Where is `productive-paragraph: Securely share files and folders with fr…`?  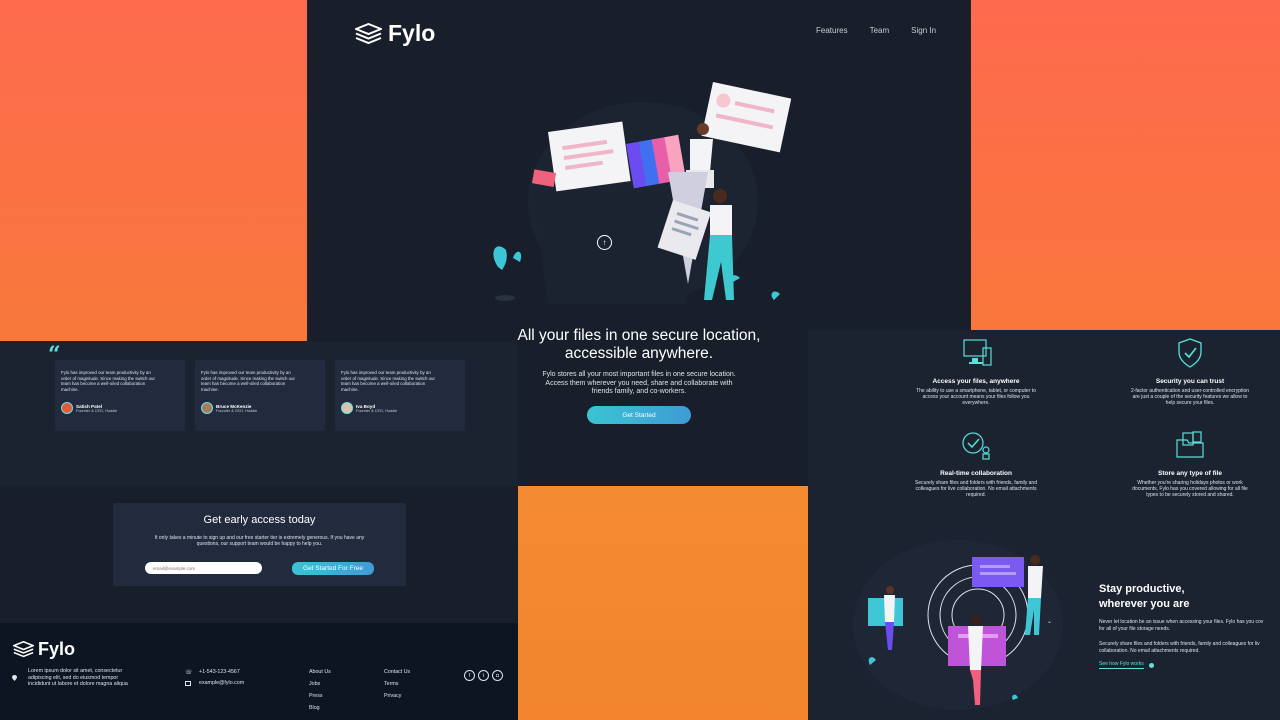 productive-paragraph: Securely share files and folders with fr… is located at coordinates (1179, 647).